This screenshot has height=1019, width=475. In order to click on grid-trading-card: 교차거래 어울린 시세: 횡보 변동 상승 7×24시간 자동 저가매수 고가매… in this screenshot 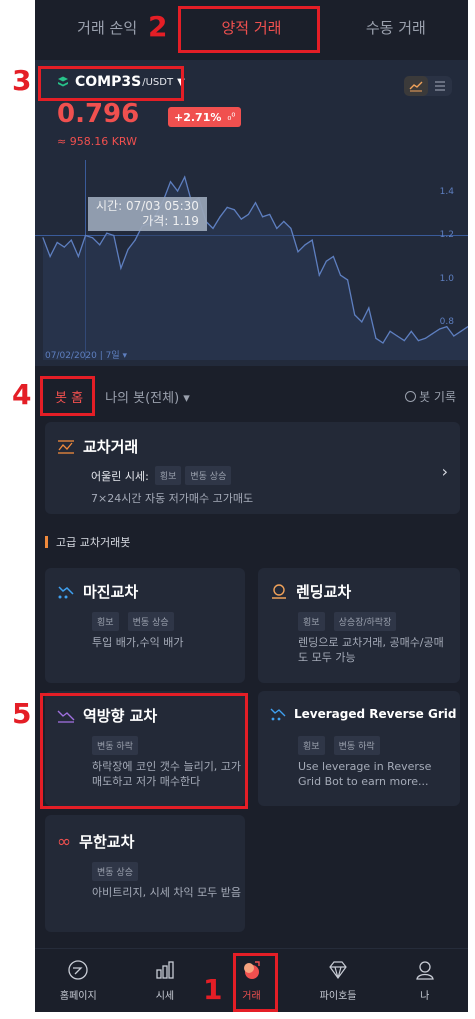, I will do `click(252, 468)`.